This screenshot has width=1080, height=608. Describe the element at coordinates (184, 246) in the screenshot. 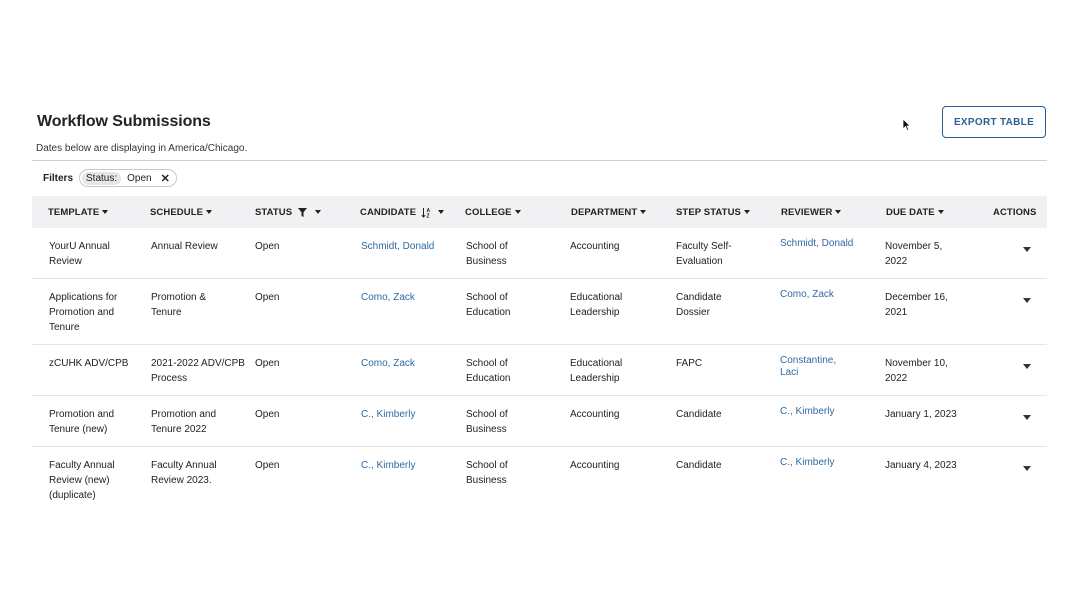

I see `cell-schedule: Annual Review` at that location.